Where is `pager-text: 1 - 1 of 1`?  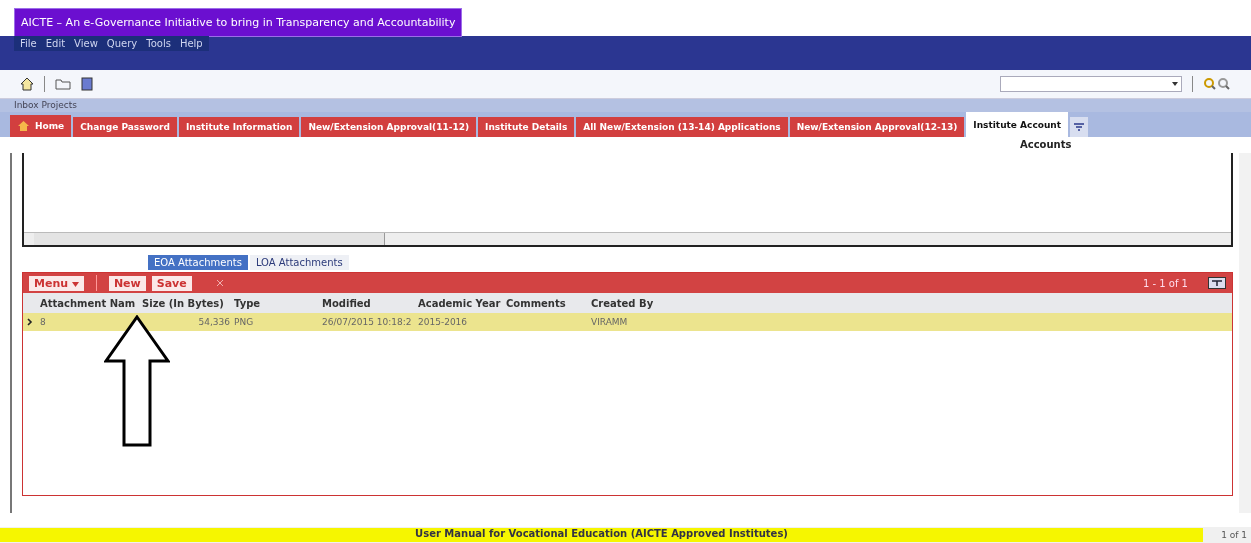 pager-text: 1 - 1 of 1 is located at coordinates (1165, 283).